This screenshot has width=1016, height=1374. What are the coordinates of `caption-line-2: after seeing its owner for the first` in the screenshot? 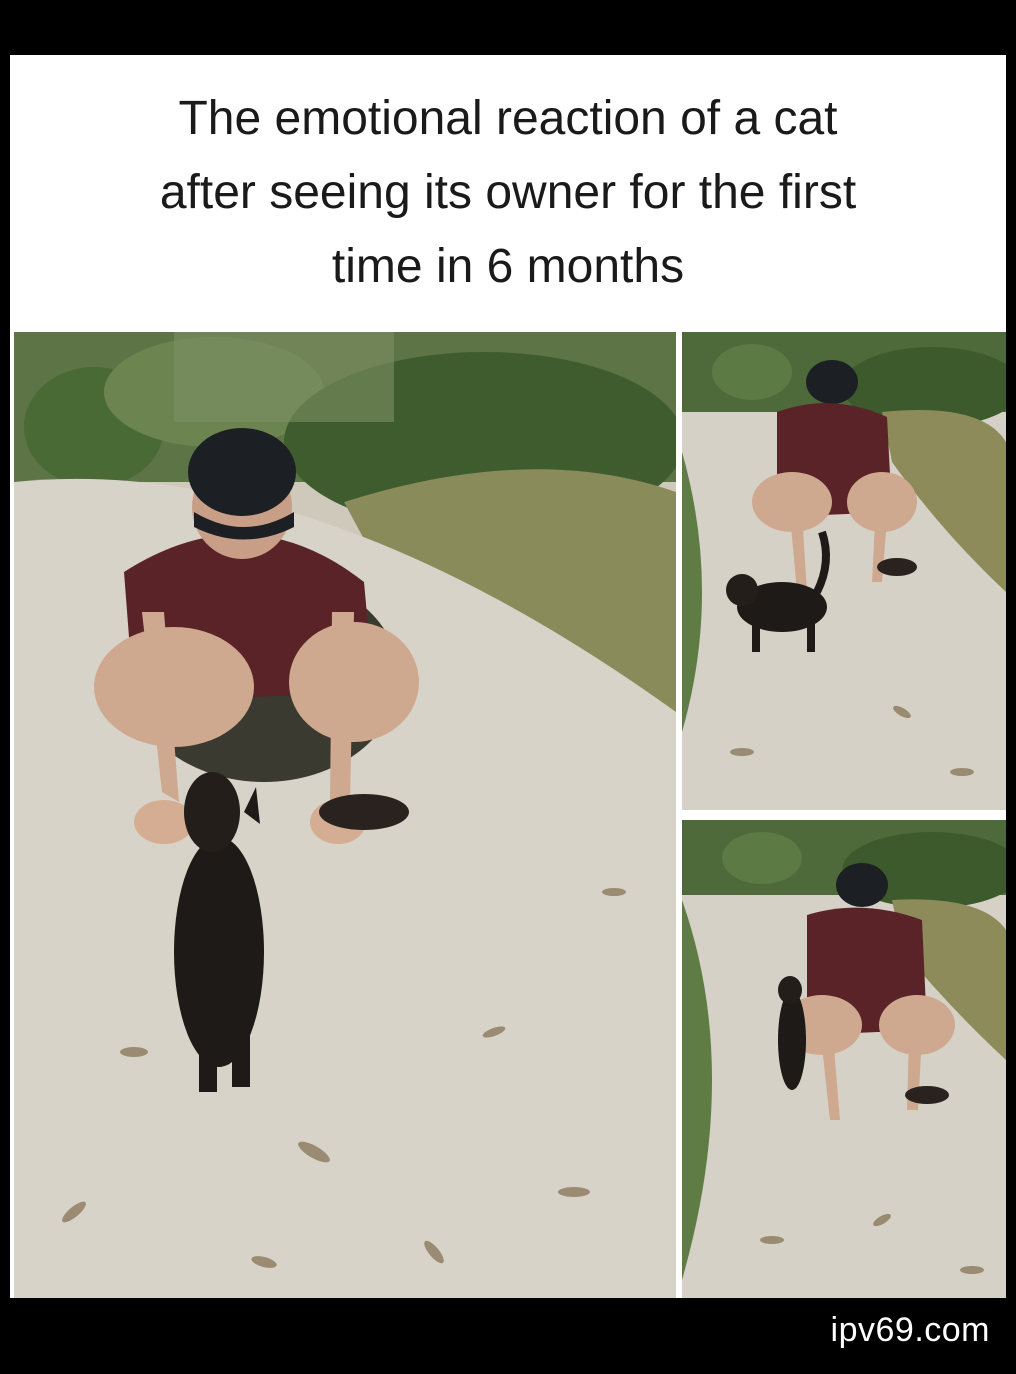 It's located at (508, 192).